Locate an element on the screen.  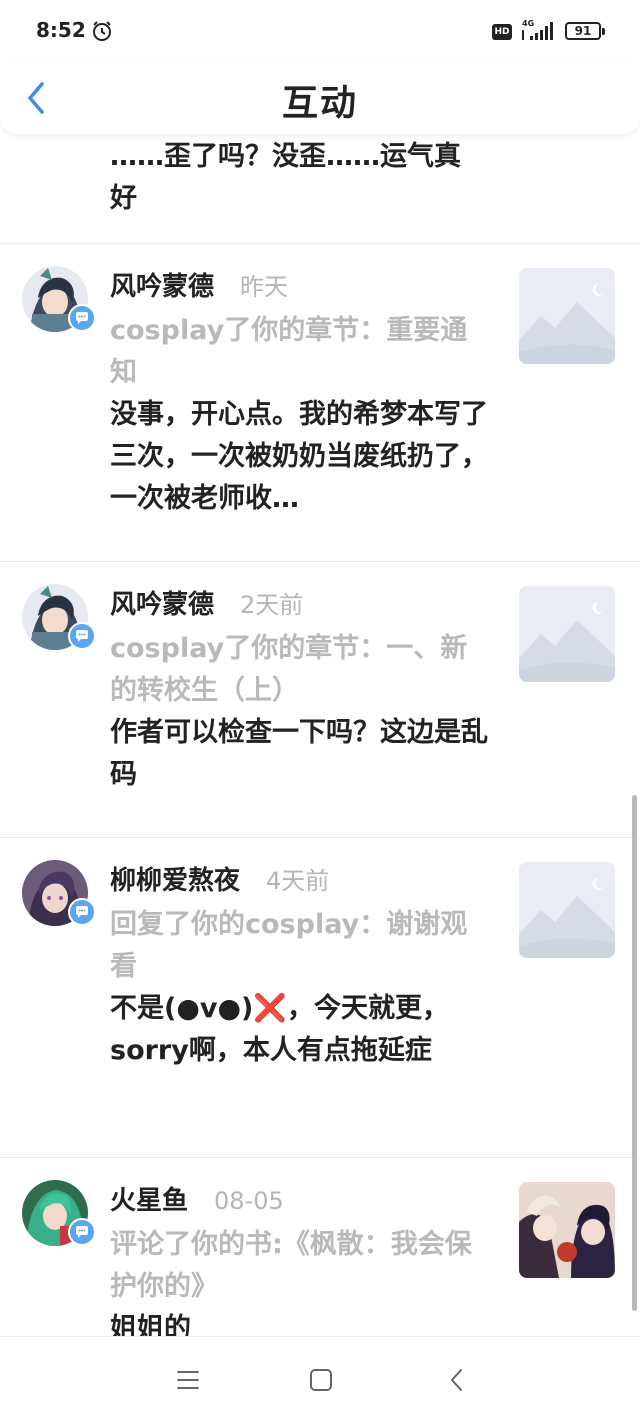
comment-text: ……歪了吗？没歪……运气真好 is located at coordinates (285, 177).